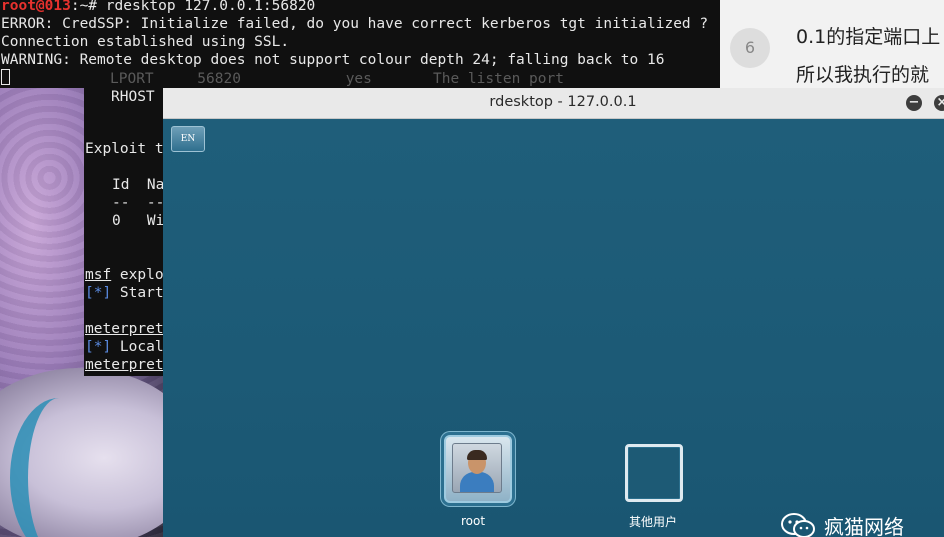 This screenshot has height=537, width=944. I want to click on msf-text: Exploit t, so click(124, 149).